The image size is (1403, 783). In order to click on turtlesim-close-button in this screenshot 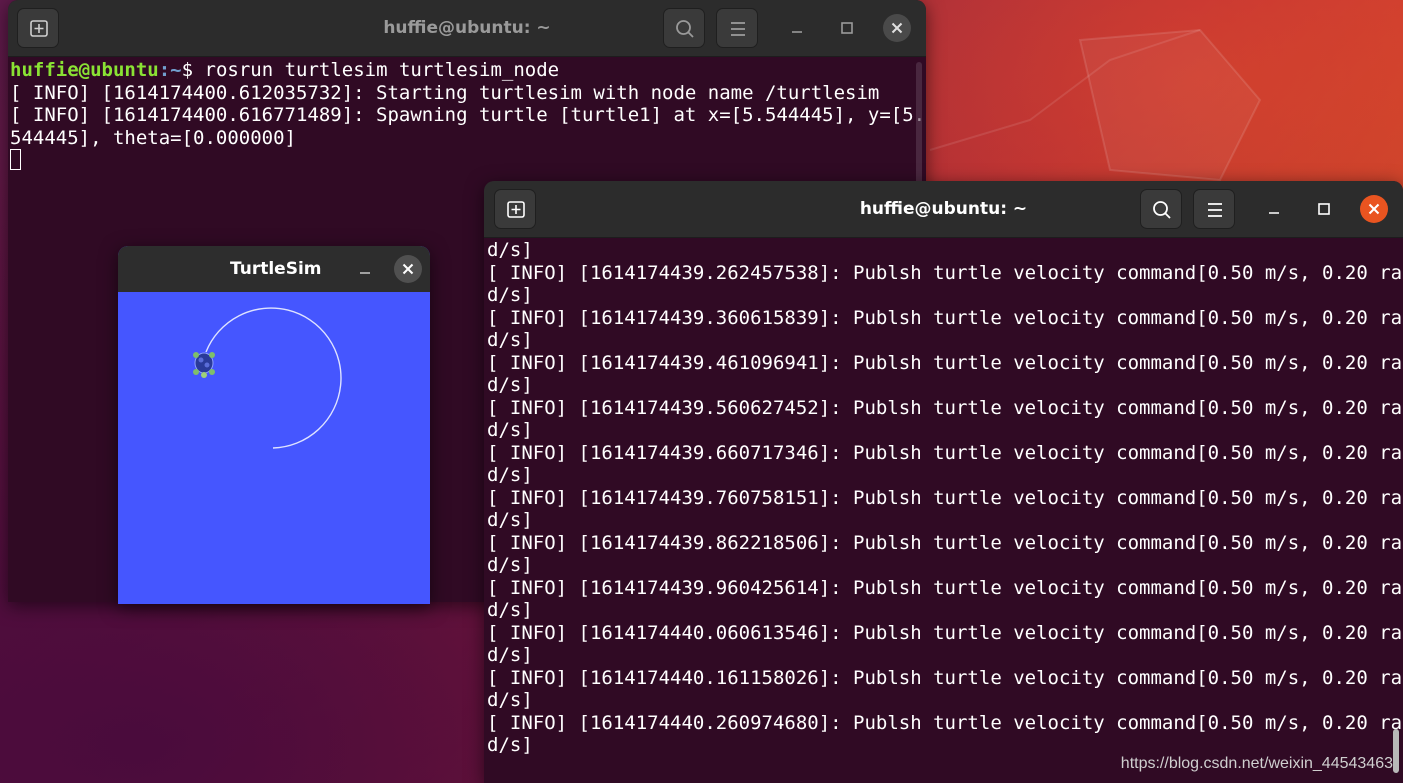, I will do `click(408, 269)`.